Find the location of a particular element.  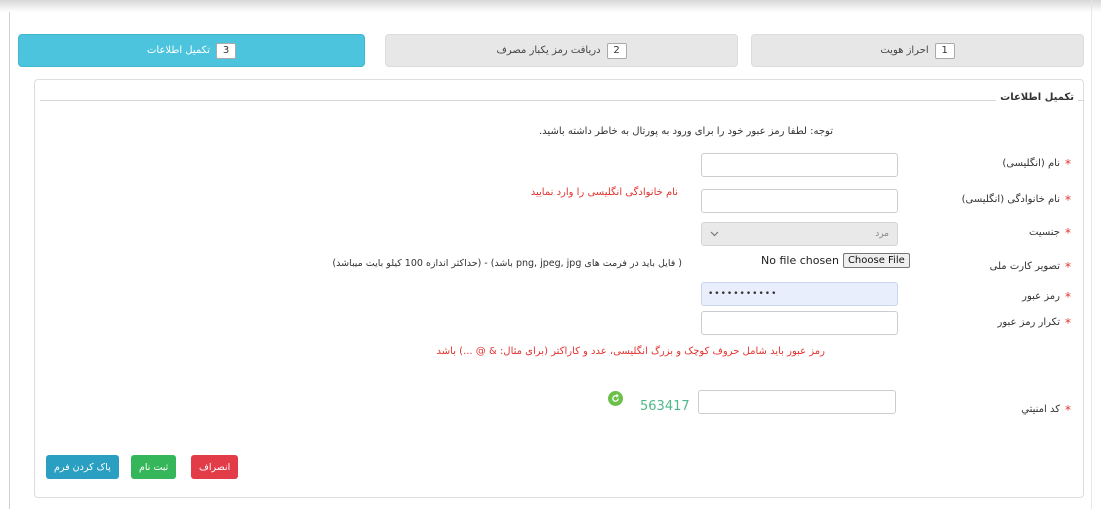

id-card-file-input: No file chosen Choose File is located at coordinates (835, 260).